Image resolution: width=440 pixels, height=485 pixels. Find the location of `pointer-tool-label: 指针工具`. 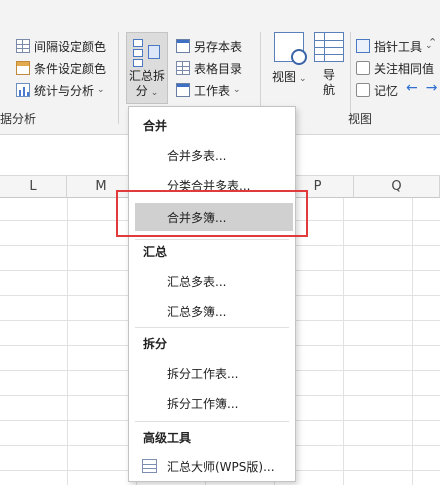

pointer-tool-label: 指针工具 is located at coordinates (398, 46).